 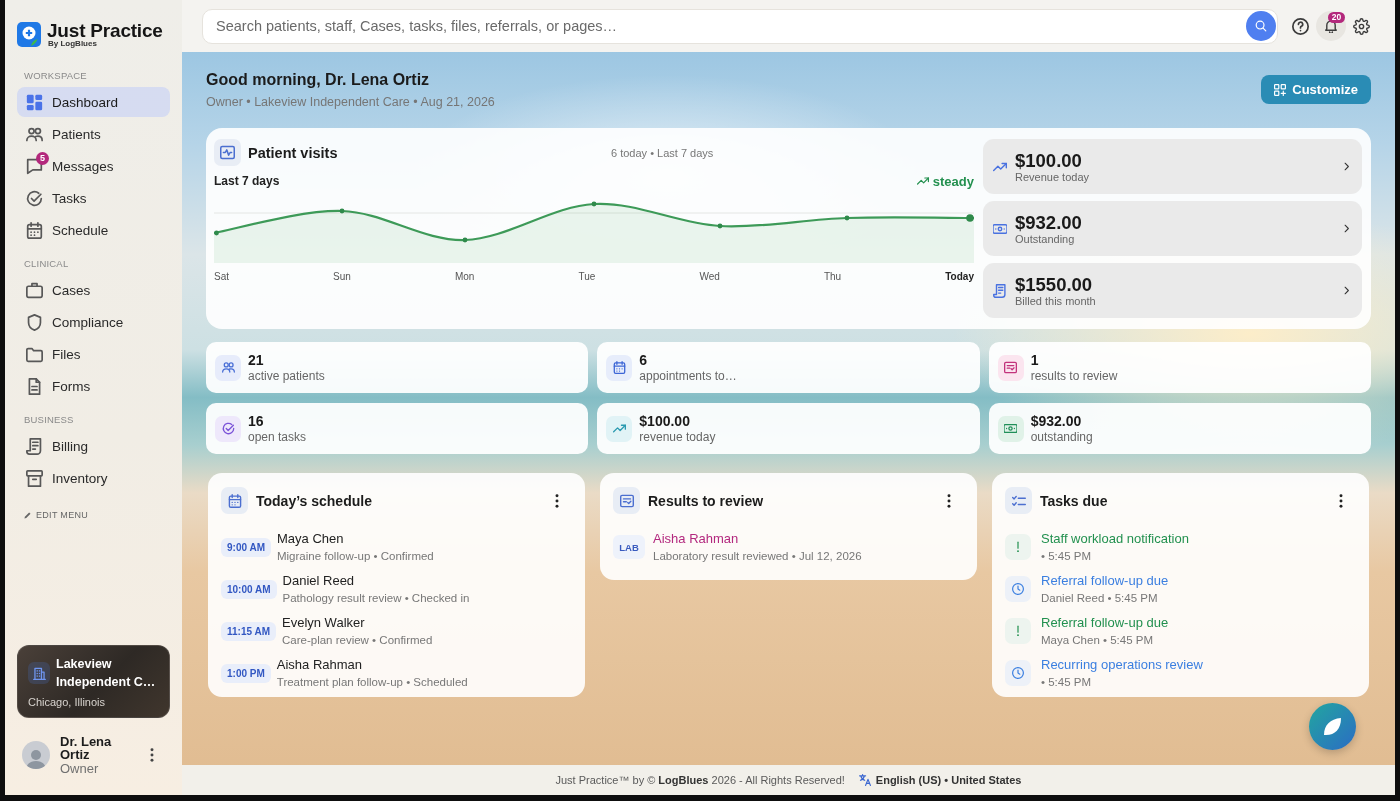 I want to click on check-circle-icon, so click(x=34, y=198).